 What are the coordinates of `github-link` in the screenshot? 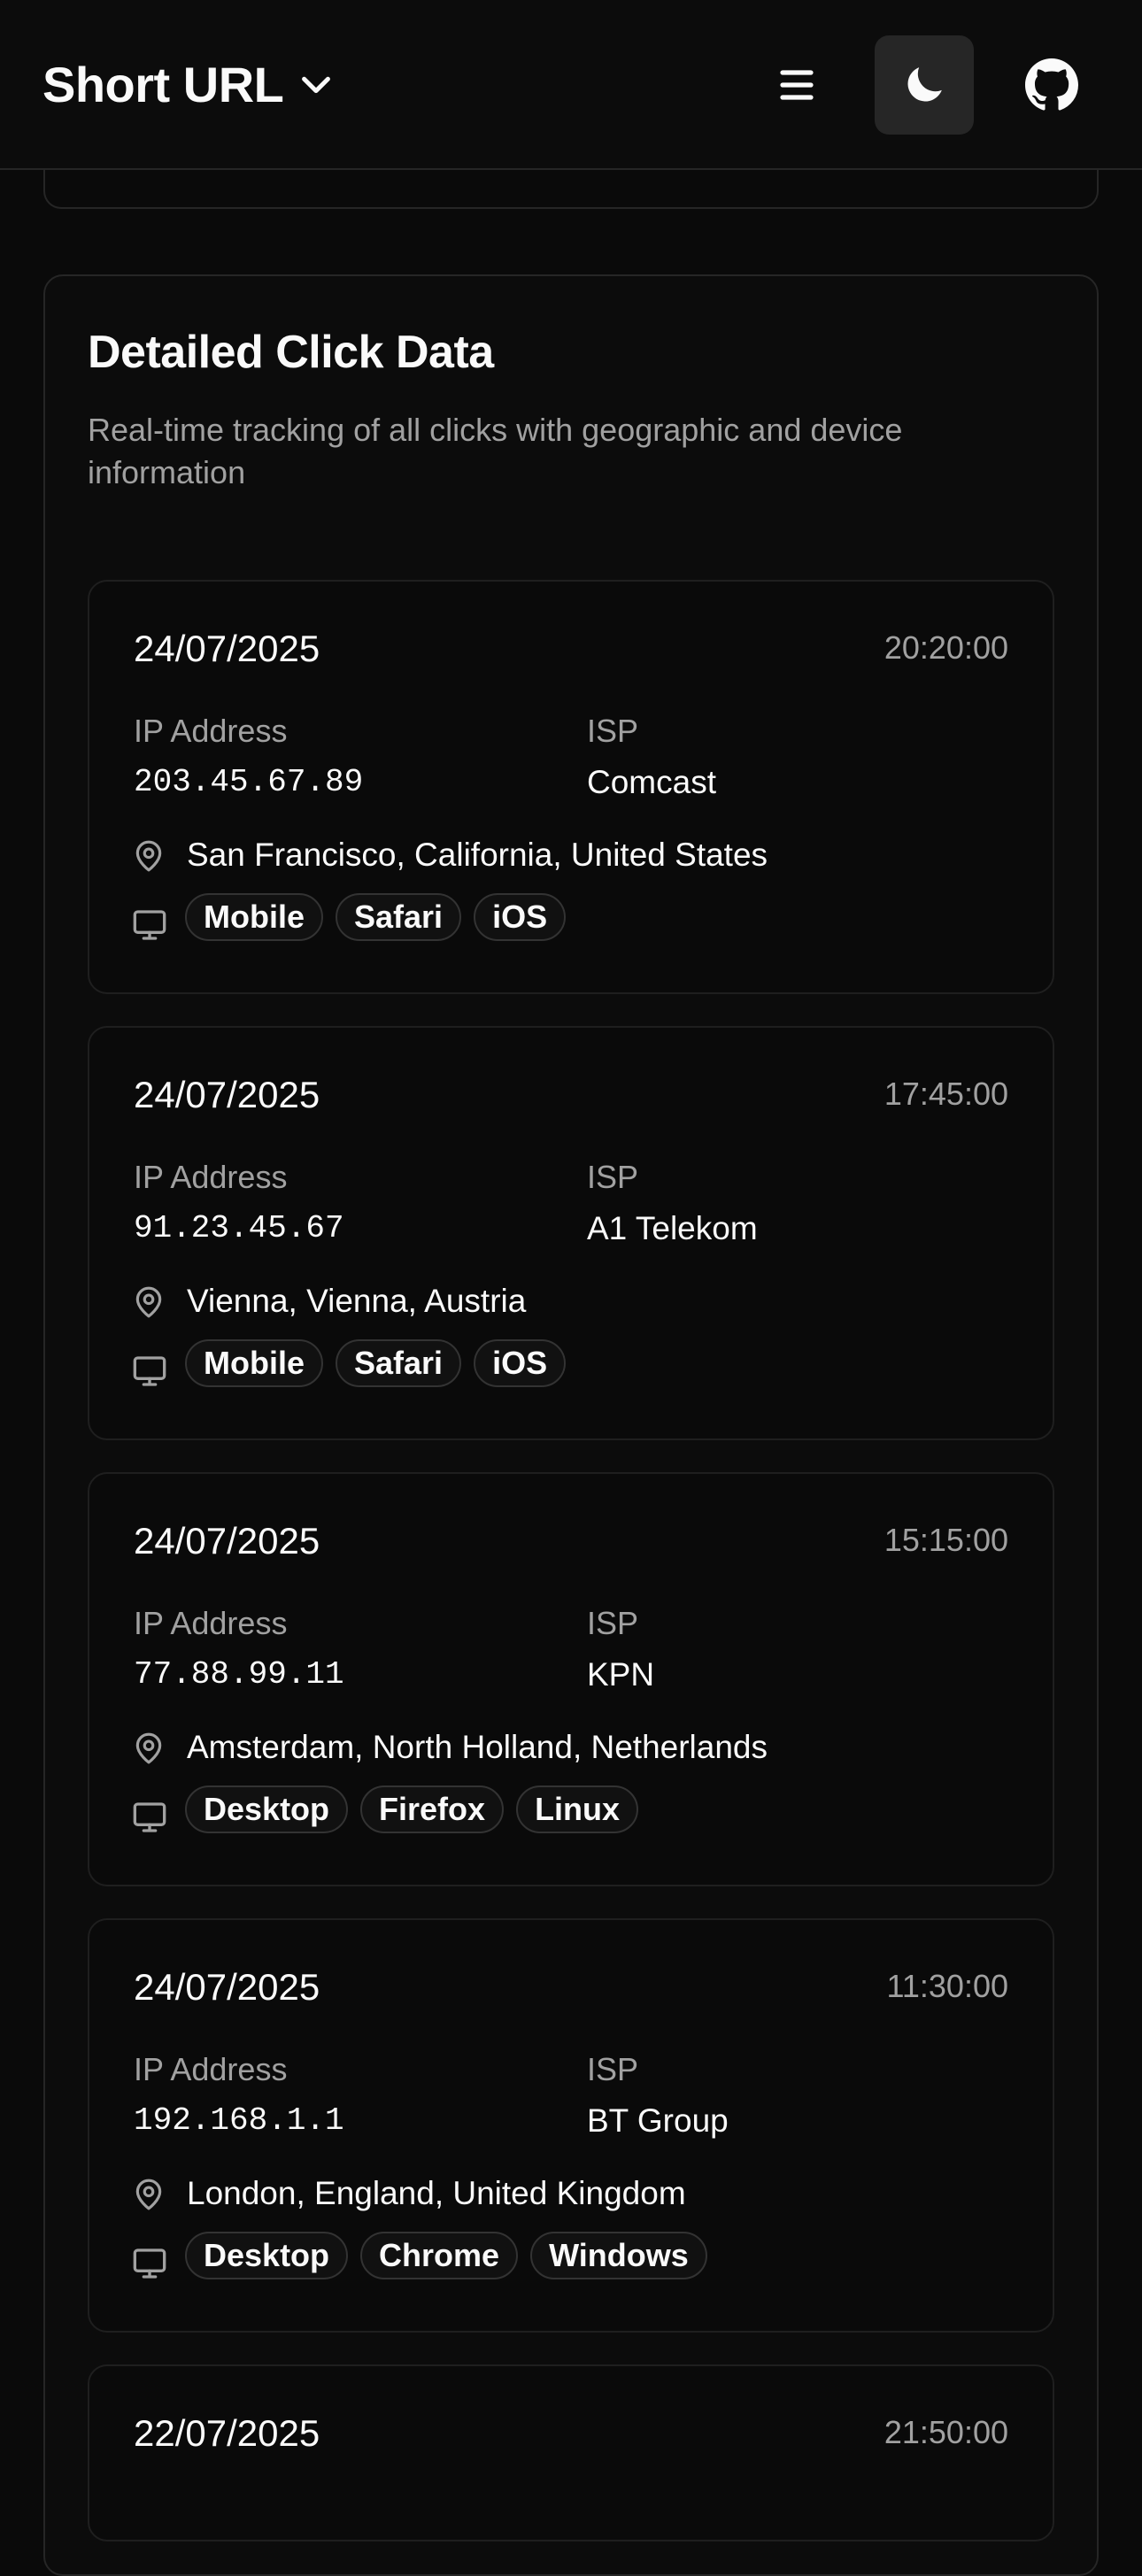 It's located at (1051, 85).